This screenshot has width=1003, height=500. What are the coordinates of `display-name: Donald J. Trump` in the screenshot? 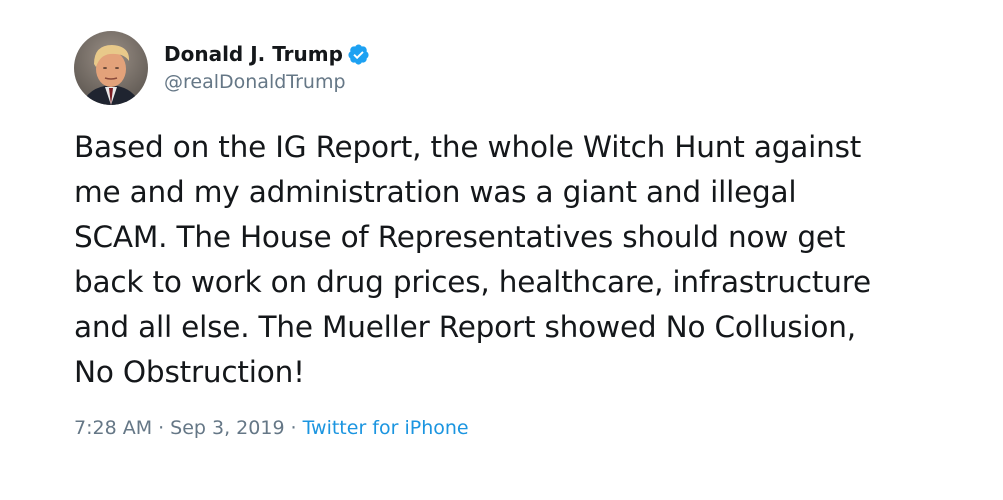 It's located at (253, 54).